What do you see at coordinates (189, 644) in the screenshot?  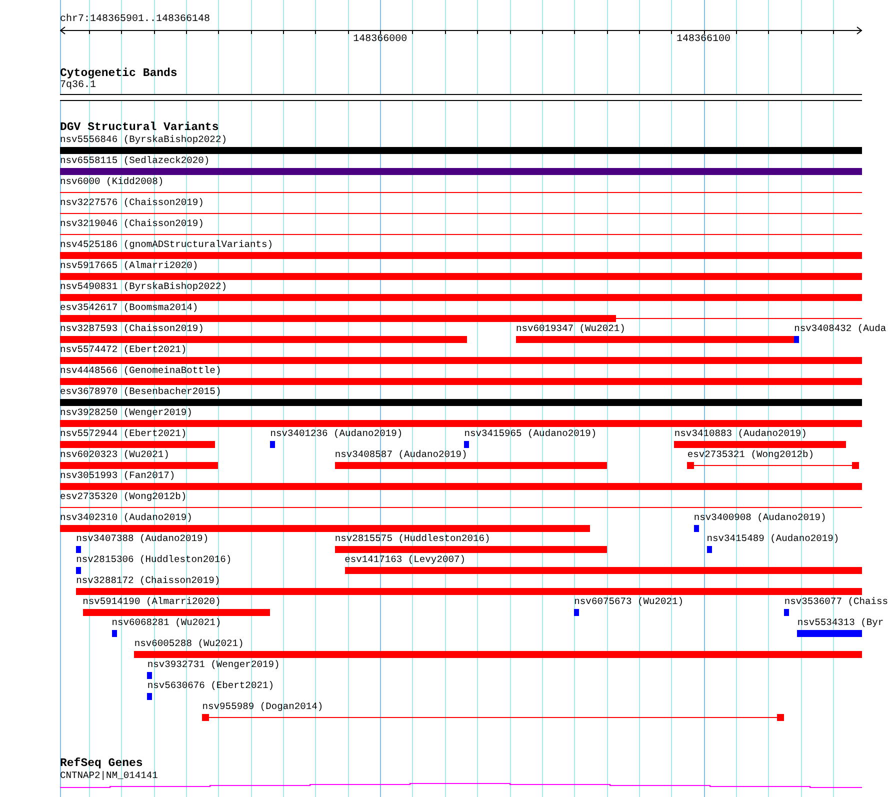 I see `variant-label: nsv6005288 (Wu2021)` at bounding box center [189, 644].